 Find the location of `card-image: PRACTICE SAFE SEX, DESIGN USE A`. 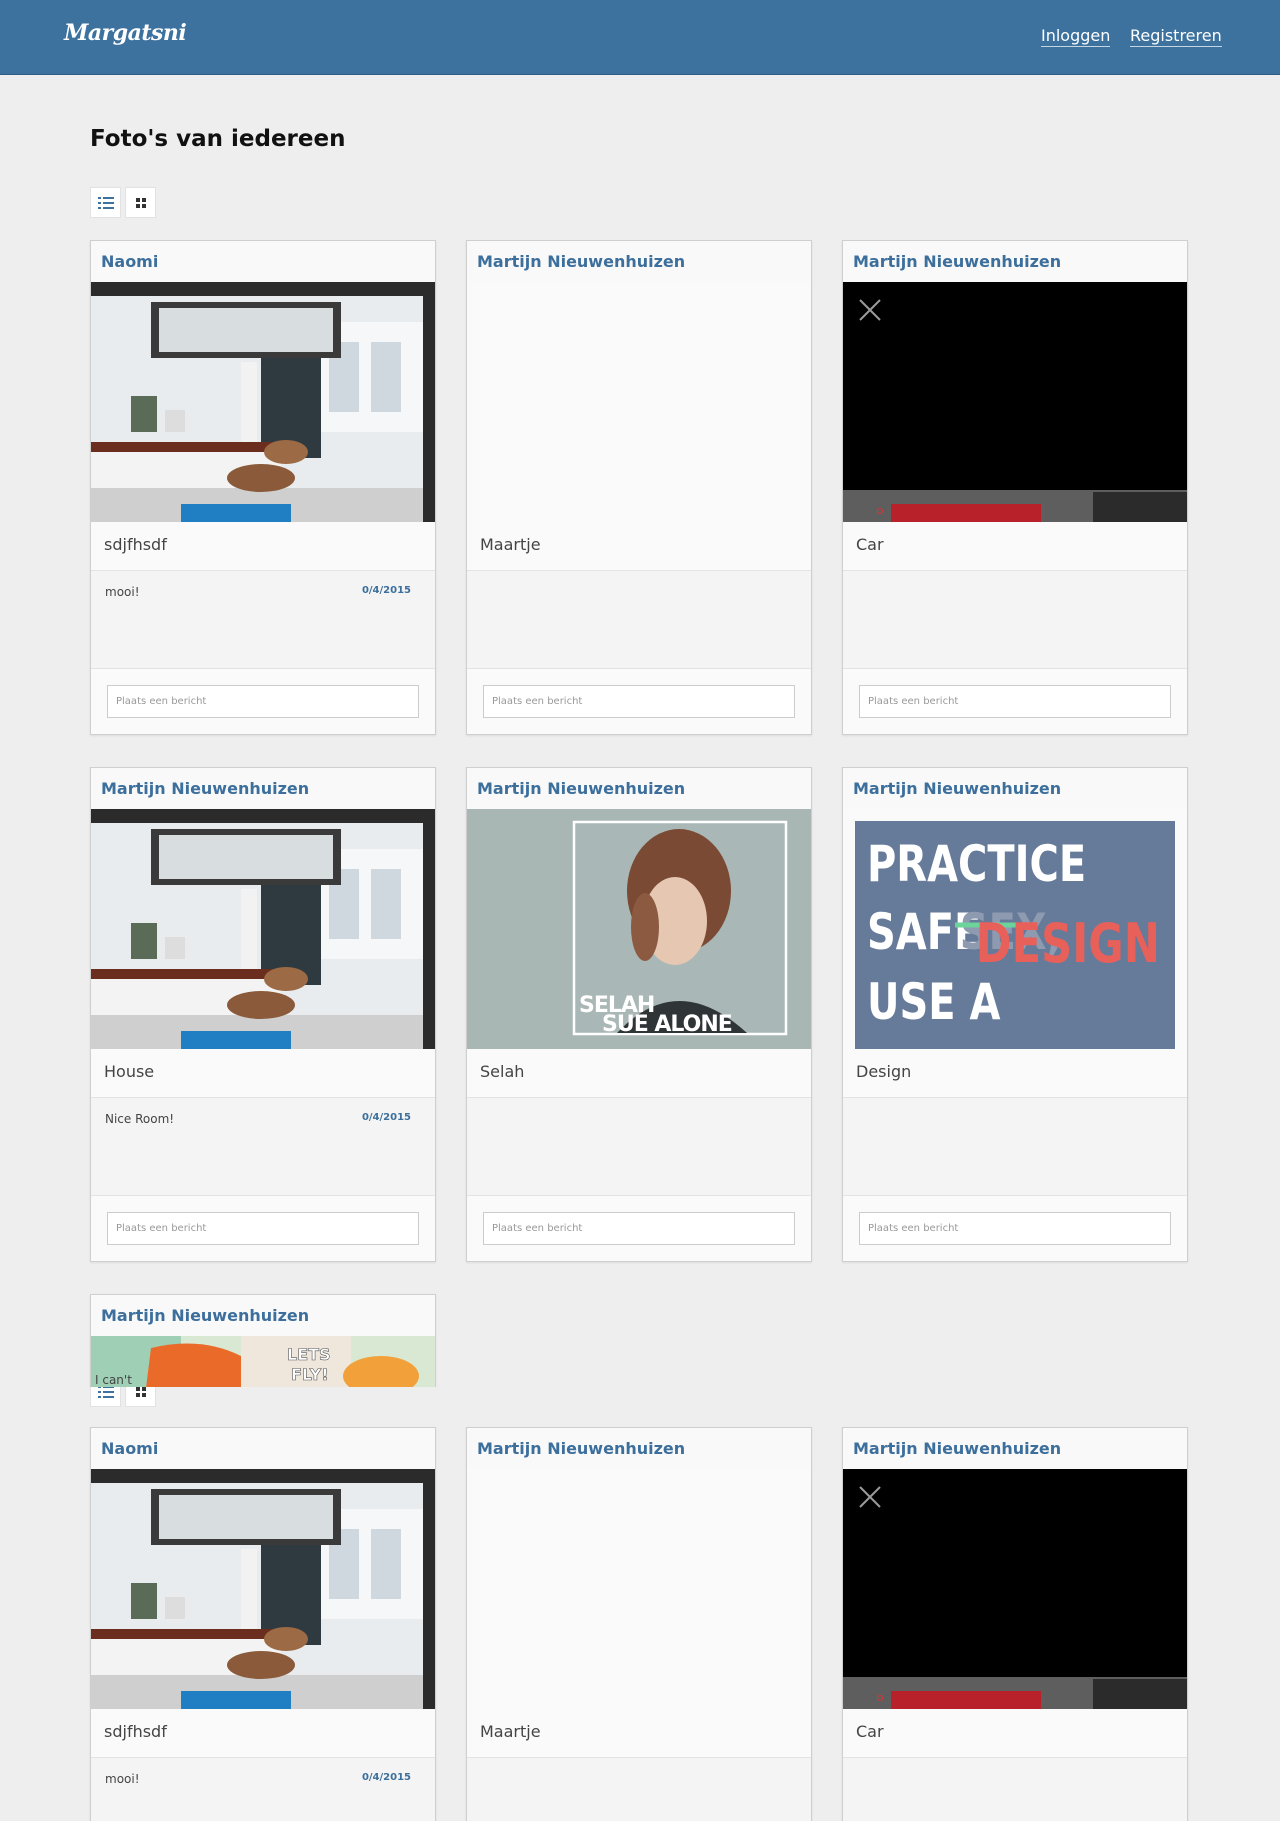

card-image: PRACTICE SAFE SEX, DESIGN USE A is located at coordinates (1015, 929).